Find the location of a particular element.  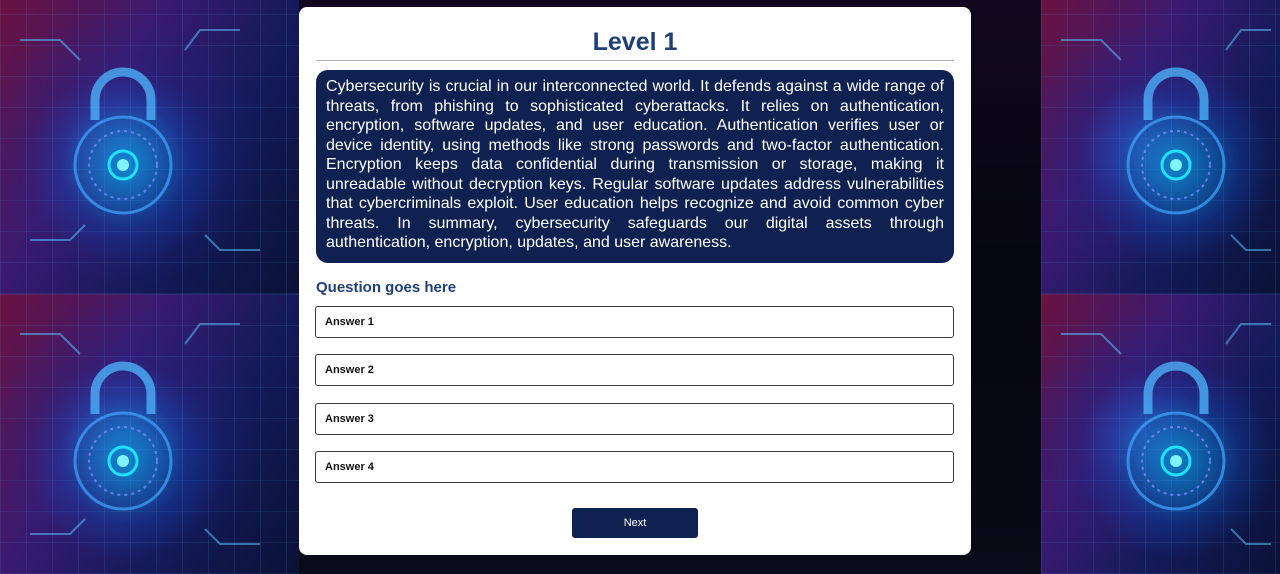

title-divider is located at coordinates (635, 60).